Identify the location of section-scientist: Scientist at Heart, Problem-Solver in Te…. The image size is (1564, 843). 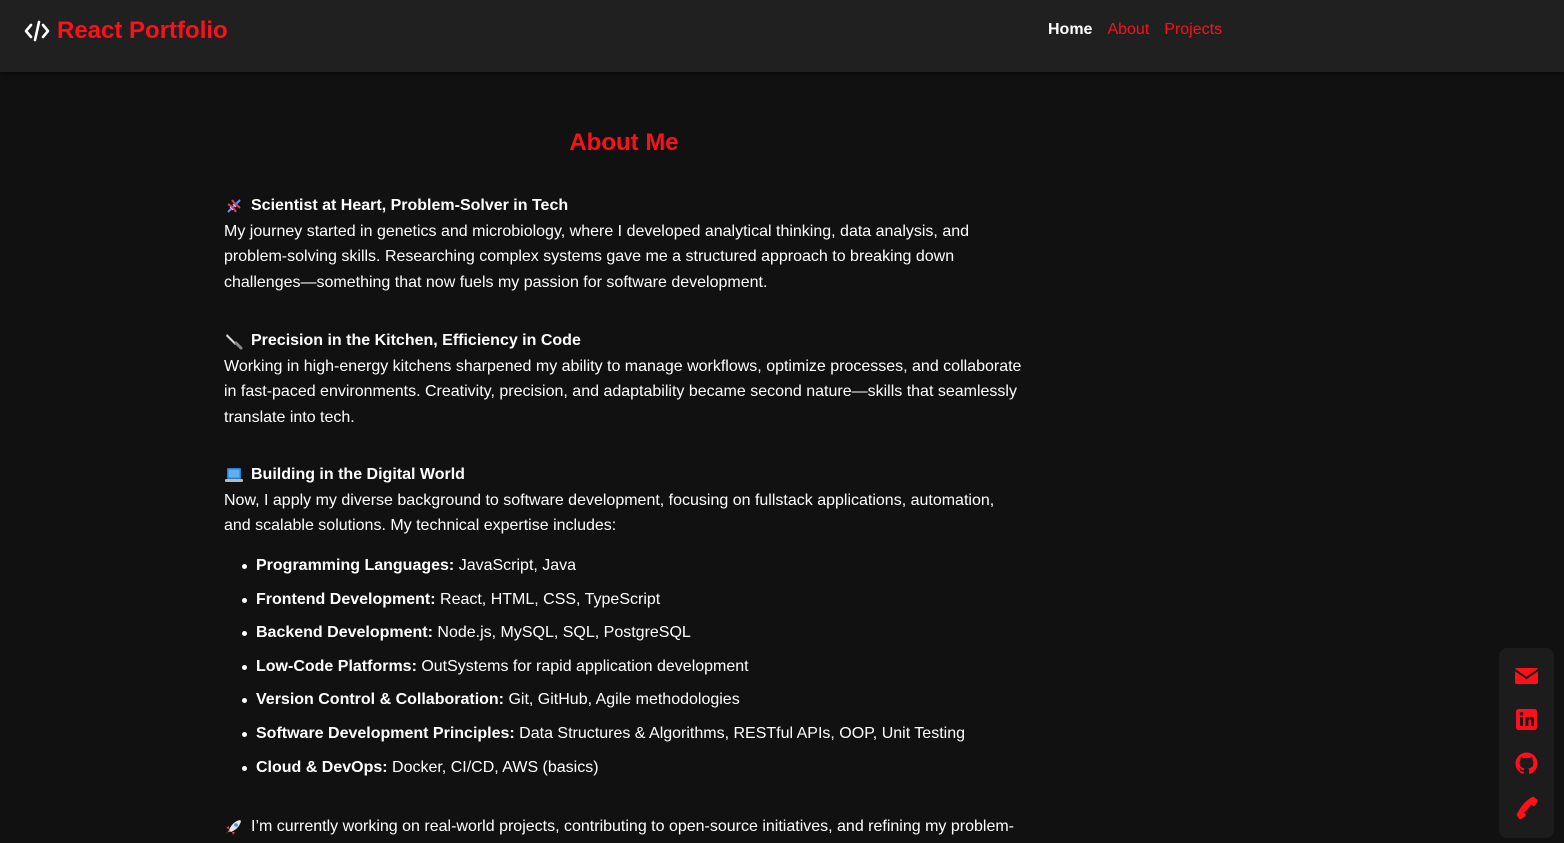
(624, 244).